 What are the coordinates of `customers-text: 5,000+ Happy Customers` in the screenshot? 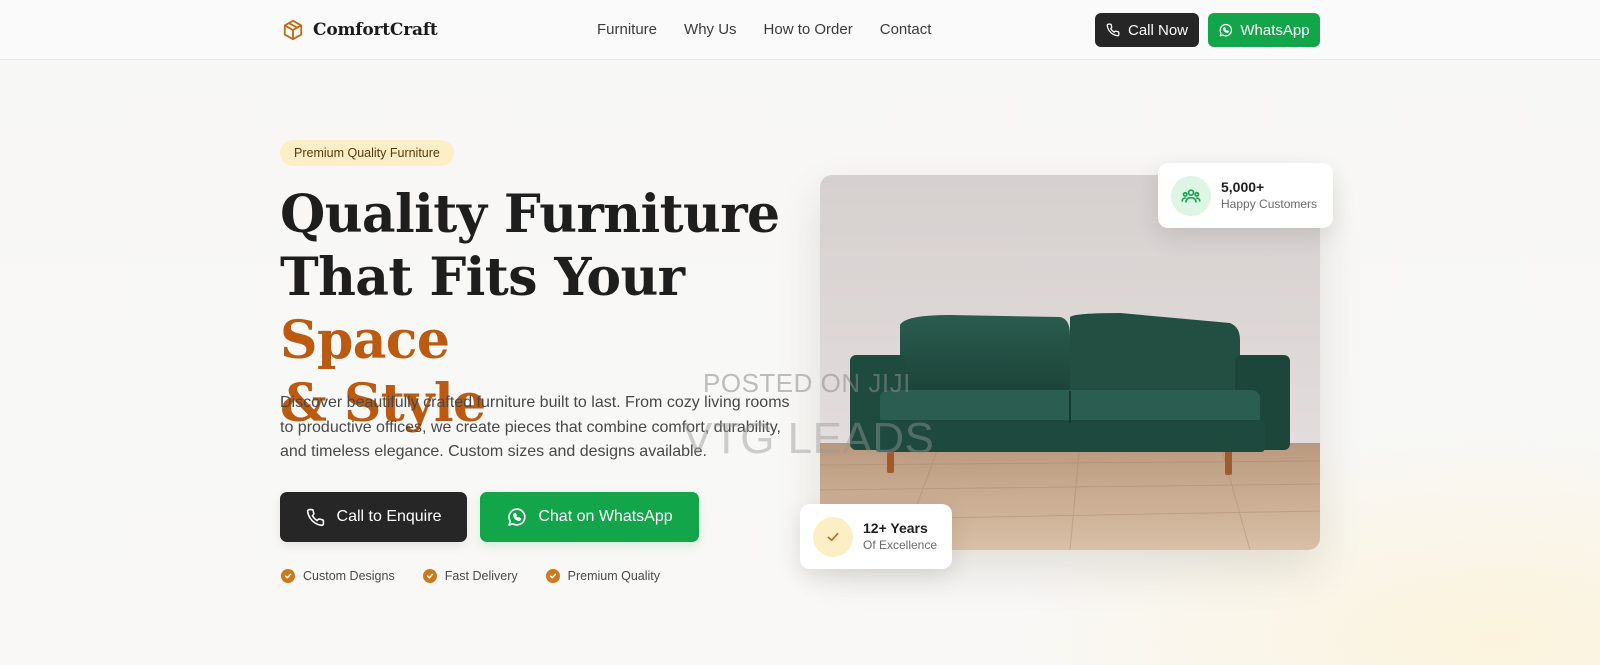 It's located at (1269, 195).